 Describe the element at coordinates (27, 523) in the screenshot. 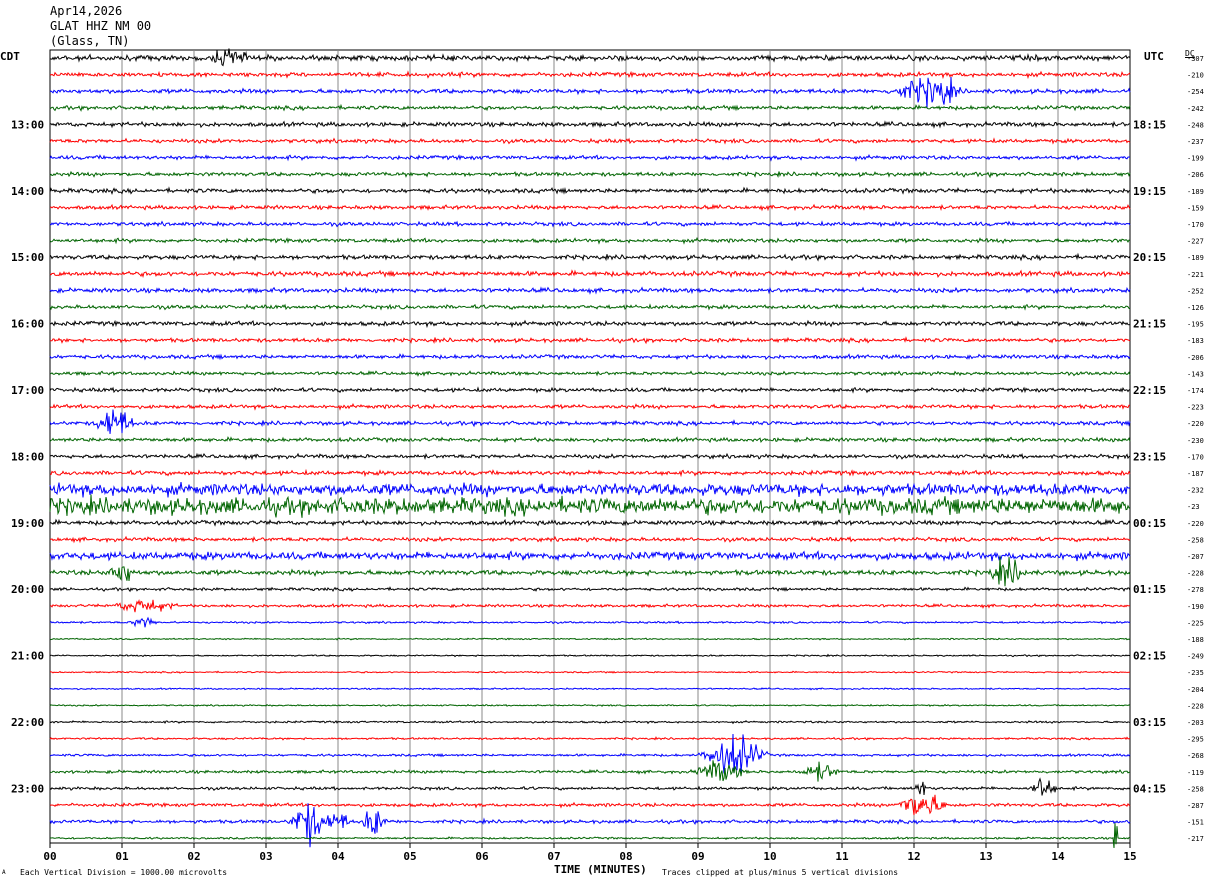

I see `left-hour-label: 19:00` at that location.